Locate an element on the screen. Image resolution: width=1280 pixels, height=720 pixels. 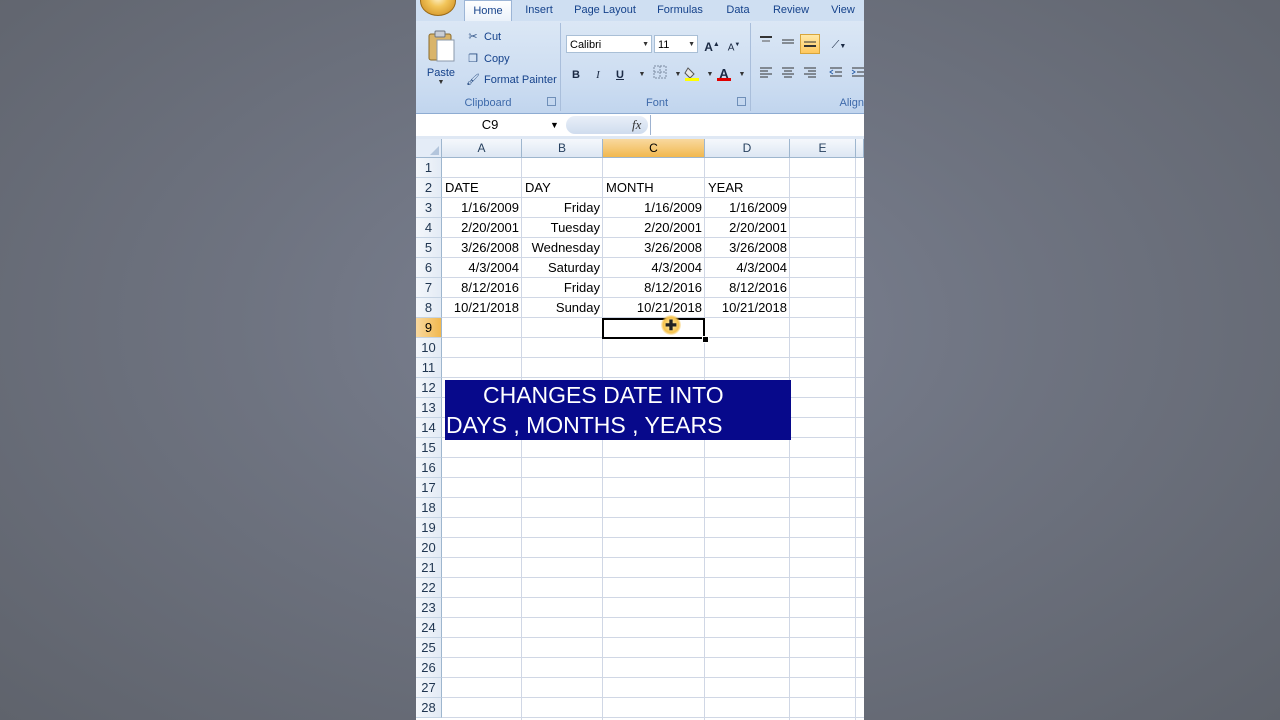
row-header-25: 25 is located at coordinates (429, 648).